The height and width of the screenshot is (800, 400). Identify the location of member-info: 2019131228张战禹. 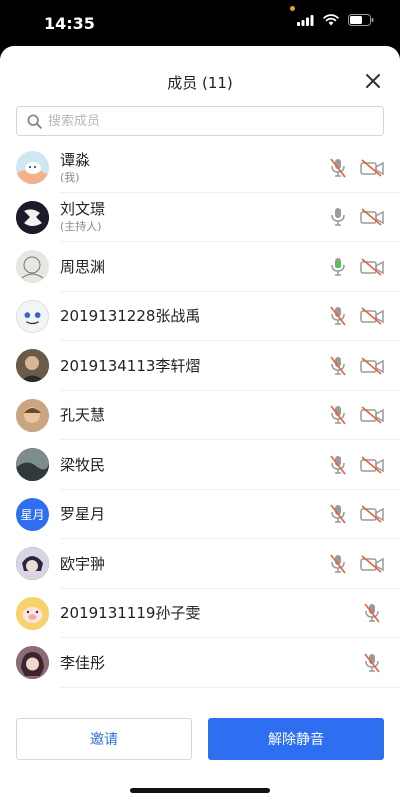
(130, 316).